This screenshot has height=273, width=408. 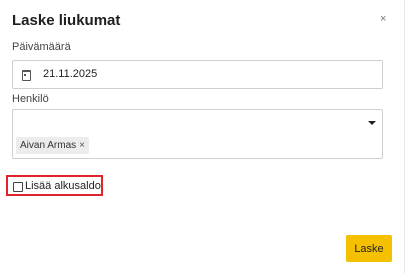 What do you see at coordinates (82, 145) in the screenshot?
I see `remove-chip-icon: ×` at bounding box center [82, 145].